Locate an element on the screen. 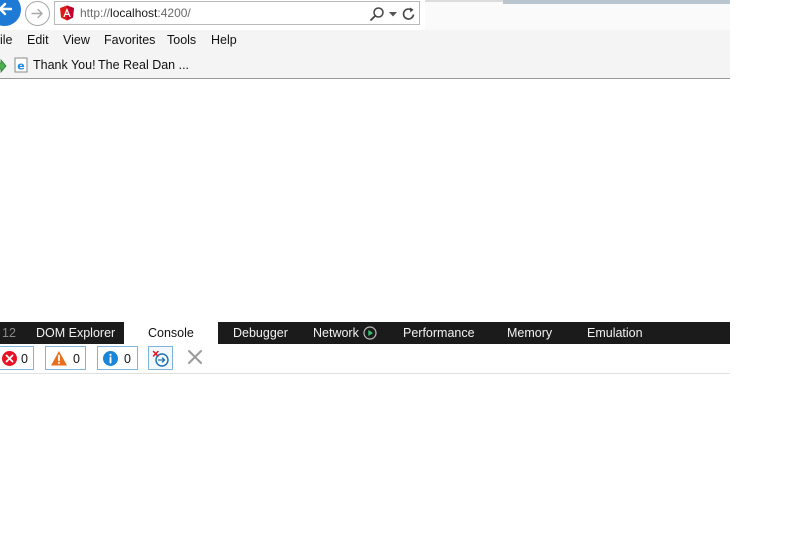 The height and width of the screenshot is (540, 786). search-icon is located at coordinates (377, 14).